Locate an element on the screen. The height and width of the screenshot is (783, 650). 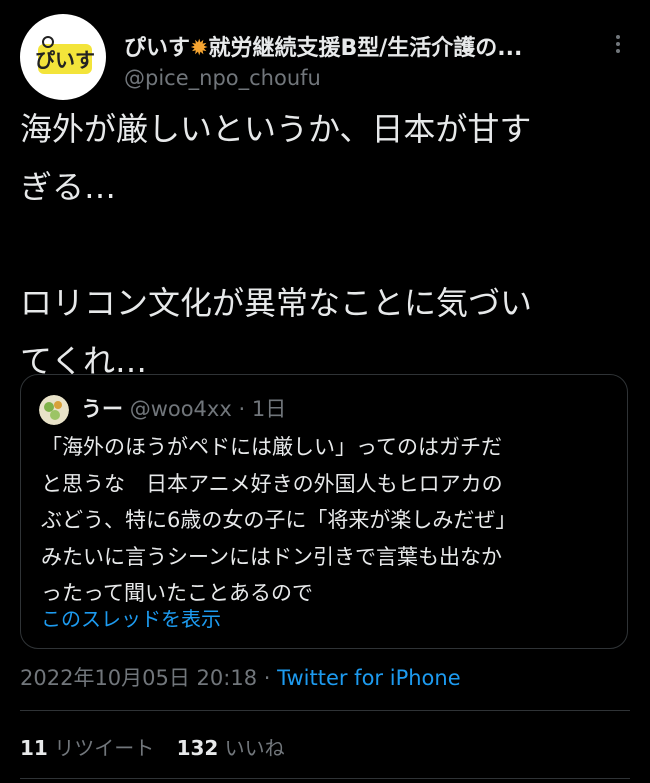
svg-text: ぴいす is located at coordinates (65, 60).